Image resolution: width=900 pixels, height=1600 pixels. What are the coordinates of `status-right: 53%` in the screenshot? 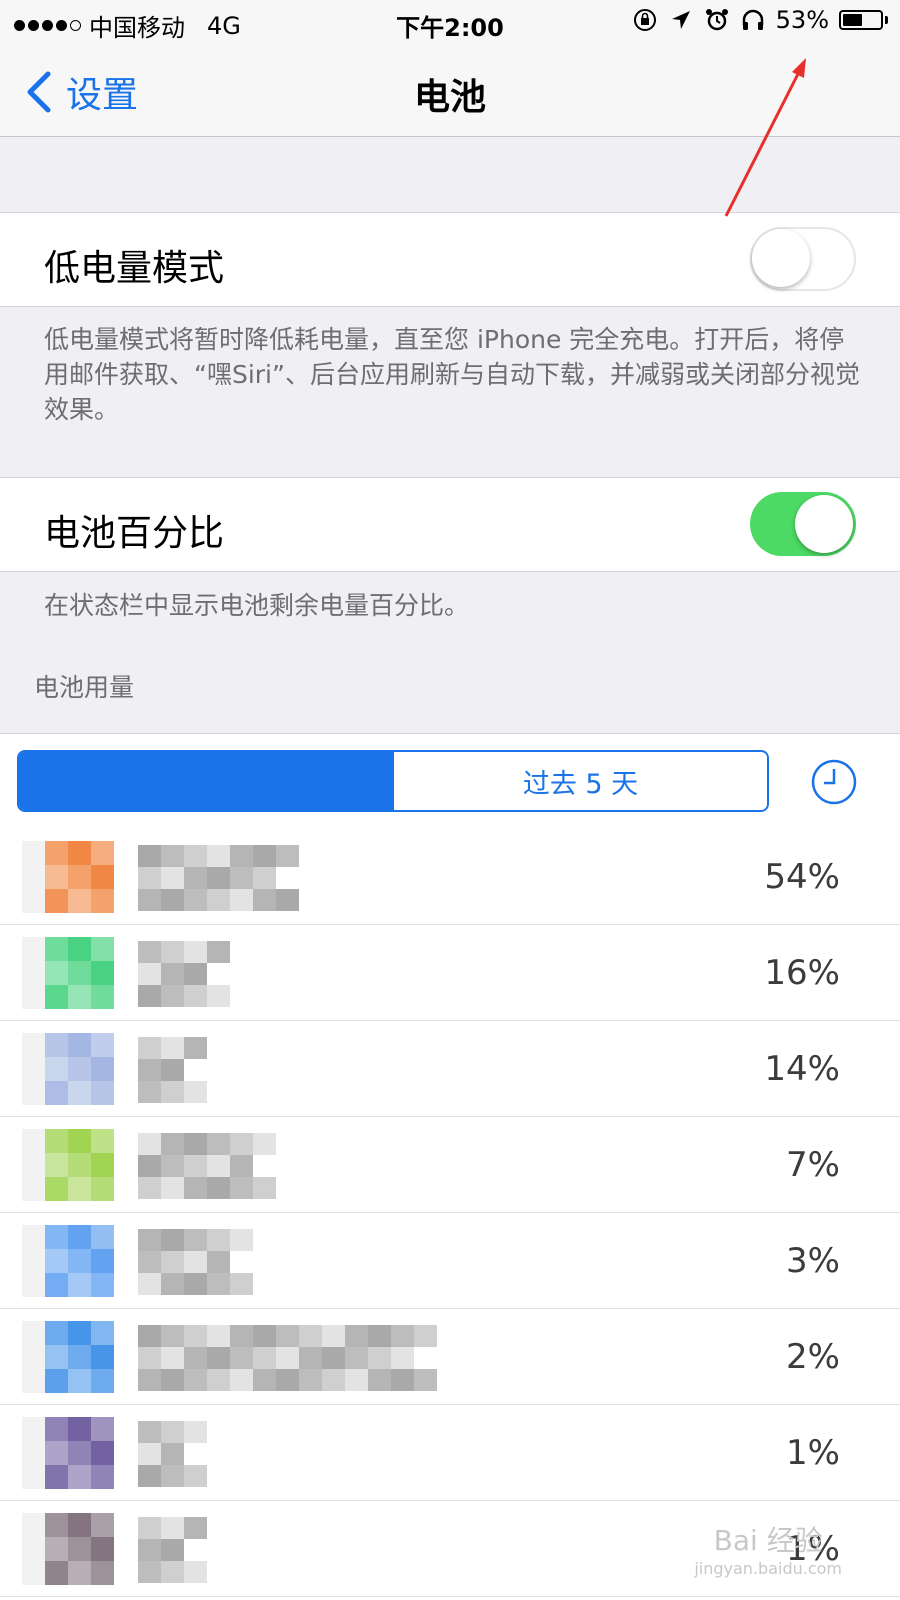 It's located at (760, 20).